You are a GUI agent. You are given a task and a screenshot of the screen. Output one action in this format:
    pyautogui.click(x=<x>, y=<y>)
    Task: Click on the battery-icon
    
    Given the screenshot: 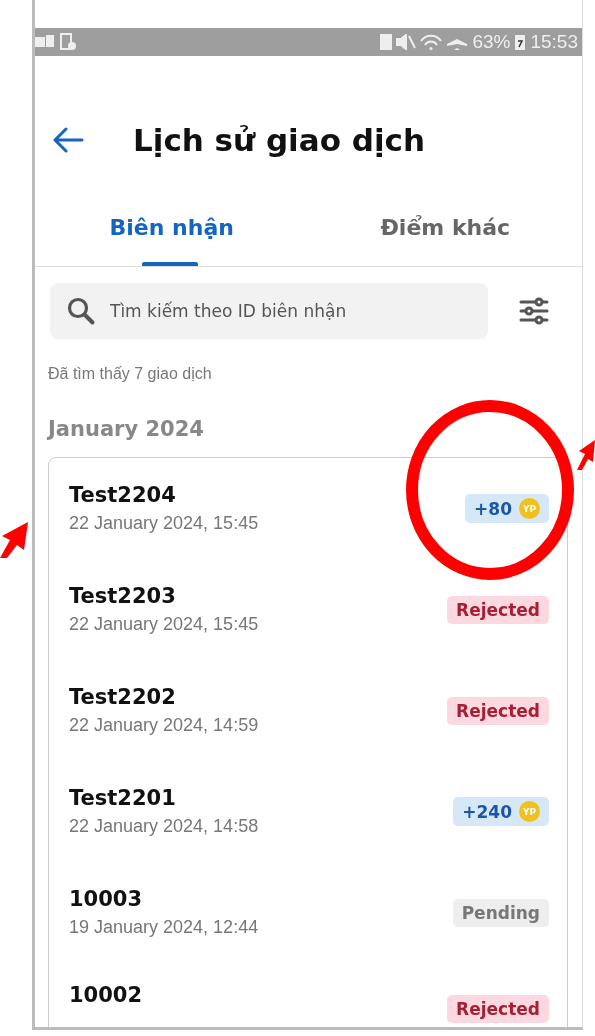 What is the action you would take?
    pyautogui.click(x=520, y=42)
    